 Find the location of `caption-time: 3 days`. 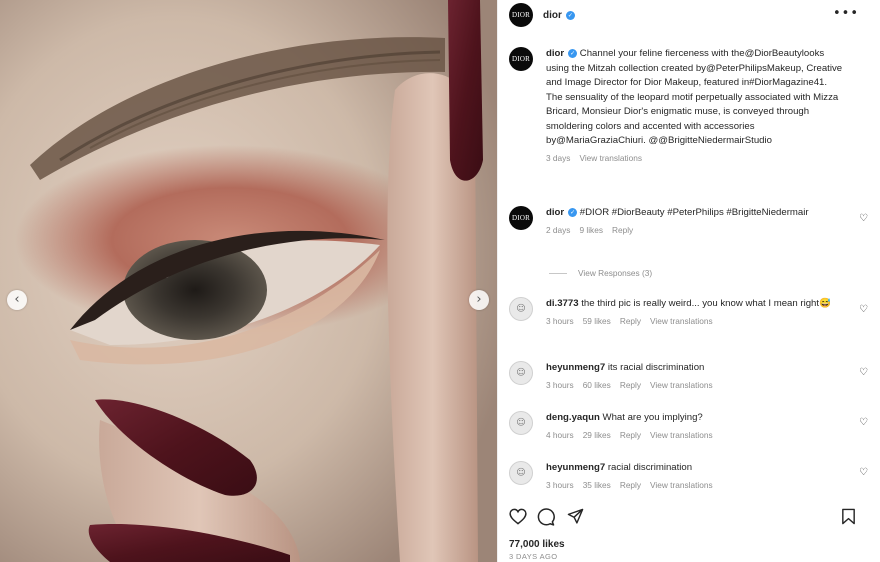

caption-time: 3 days is located at coordinates (558, 157).